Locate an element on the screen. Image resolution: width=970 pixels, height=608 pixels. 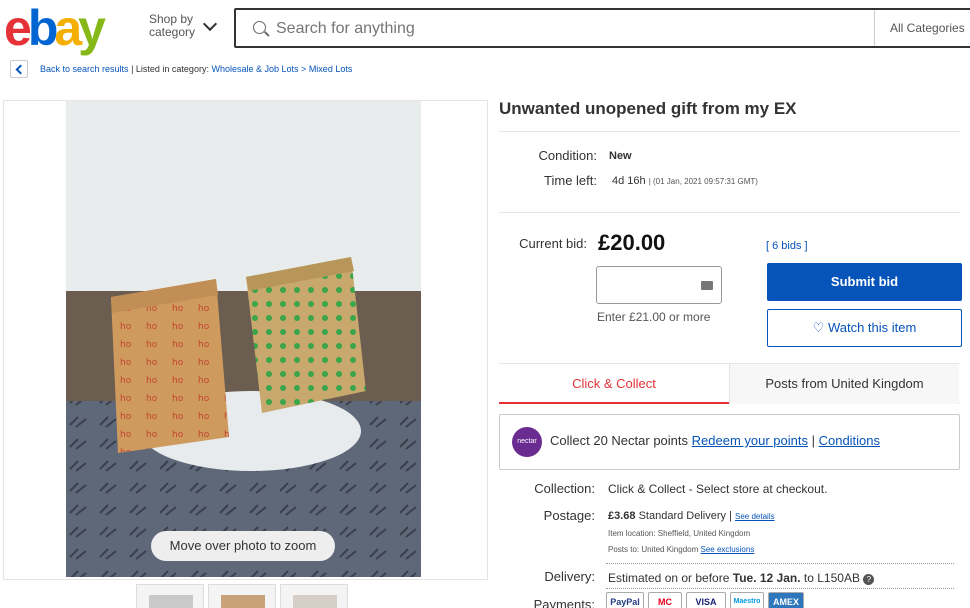
payments-label: Payments: is located at coordinates (564, 602).